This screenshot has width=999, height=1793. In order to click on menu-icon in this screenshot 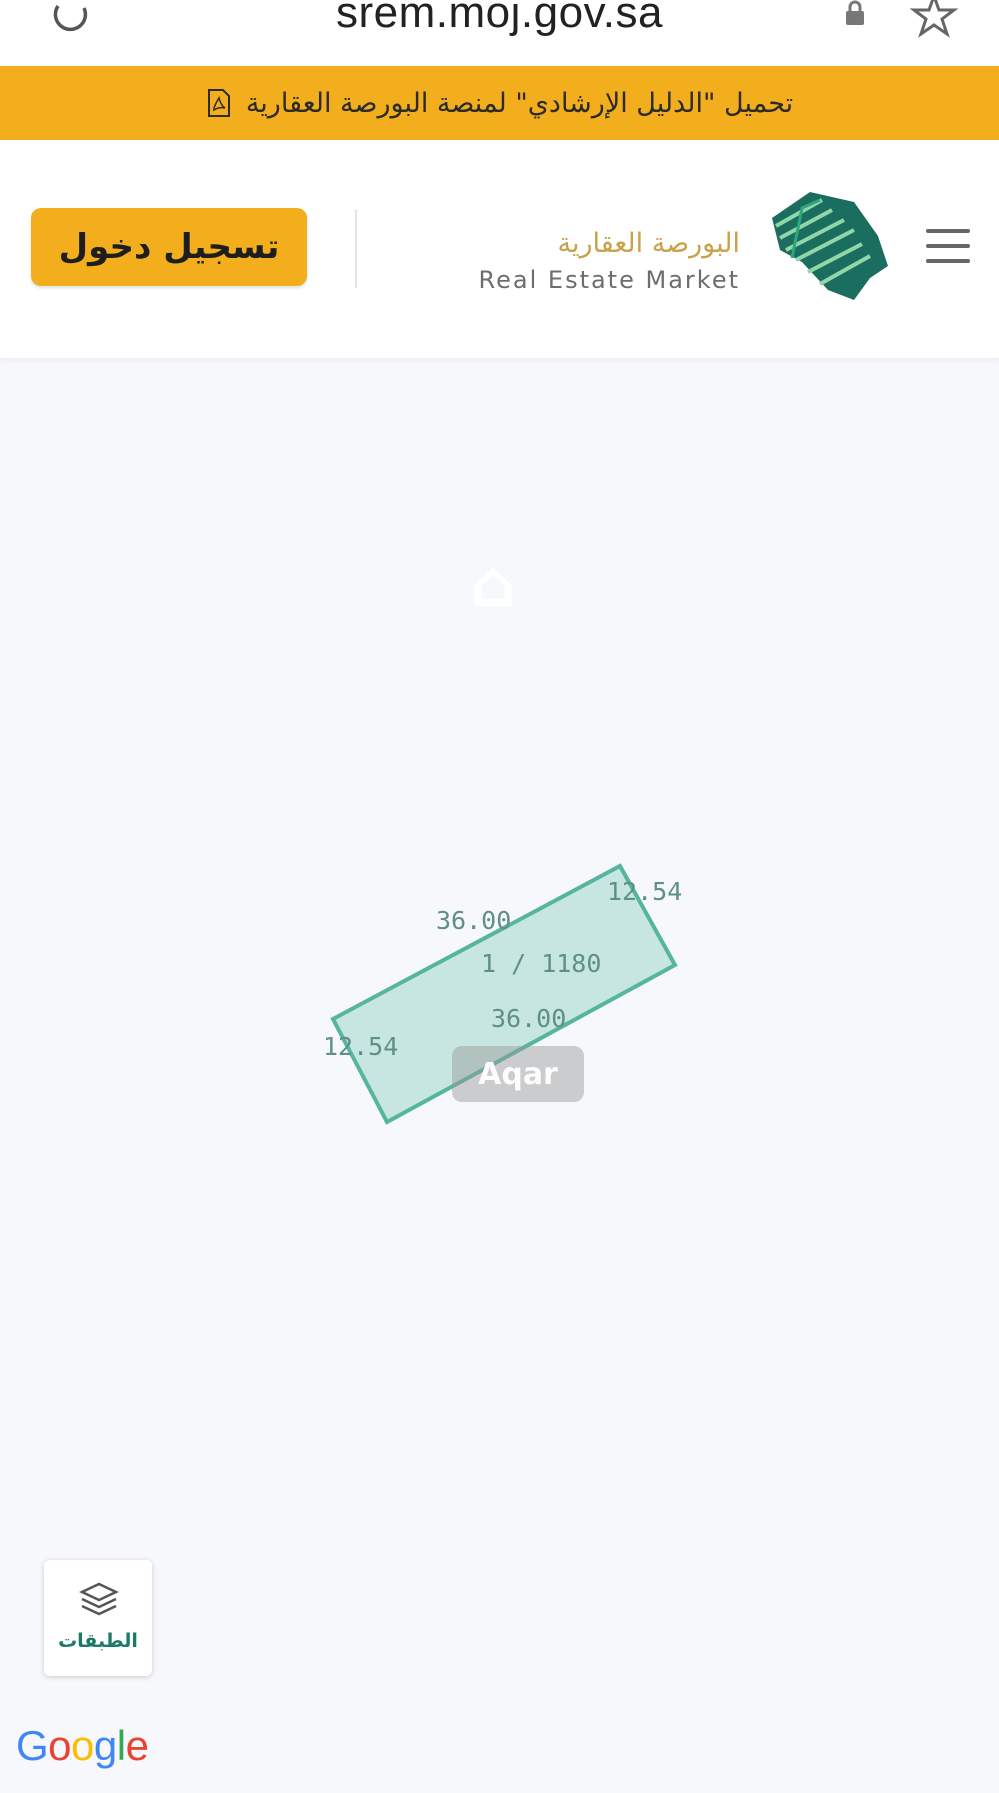, I will do `click(948, 246)`.